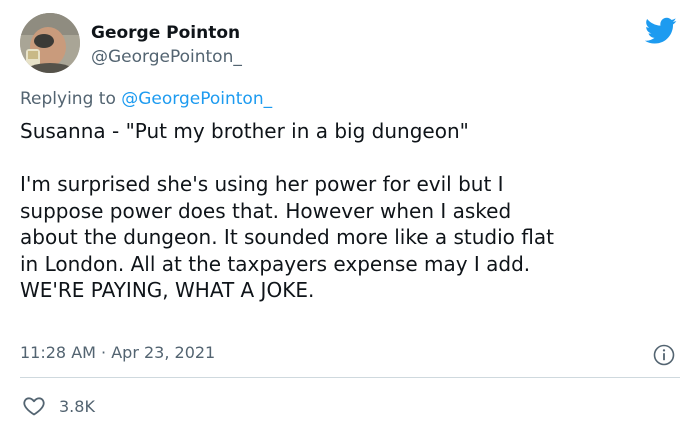 This screenshot has width=700, height=433. I want to click on tweet-timestamp: 11:28 AM · Apr 23, 2021, so click(117, 353).